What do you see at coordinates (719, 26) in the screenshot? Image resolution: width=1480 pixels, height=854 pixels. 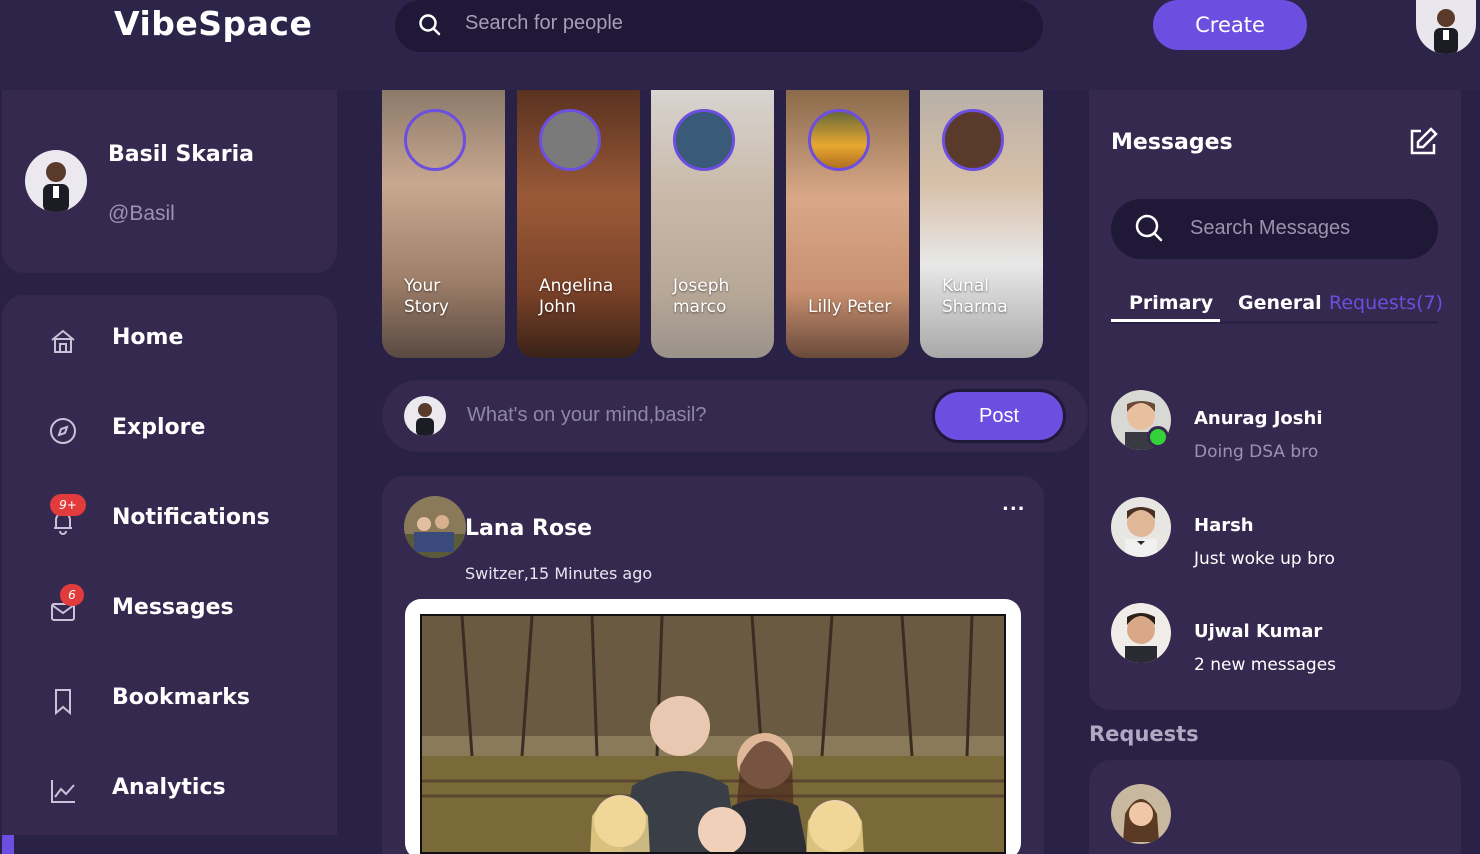 I see `people-search: Search for people` at bounding box center [719, 26].